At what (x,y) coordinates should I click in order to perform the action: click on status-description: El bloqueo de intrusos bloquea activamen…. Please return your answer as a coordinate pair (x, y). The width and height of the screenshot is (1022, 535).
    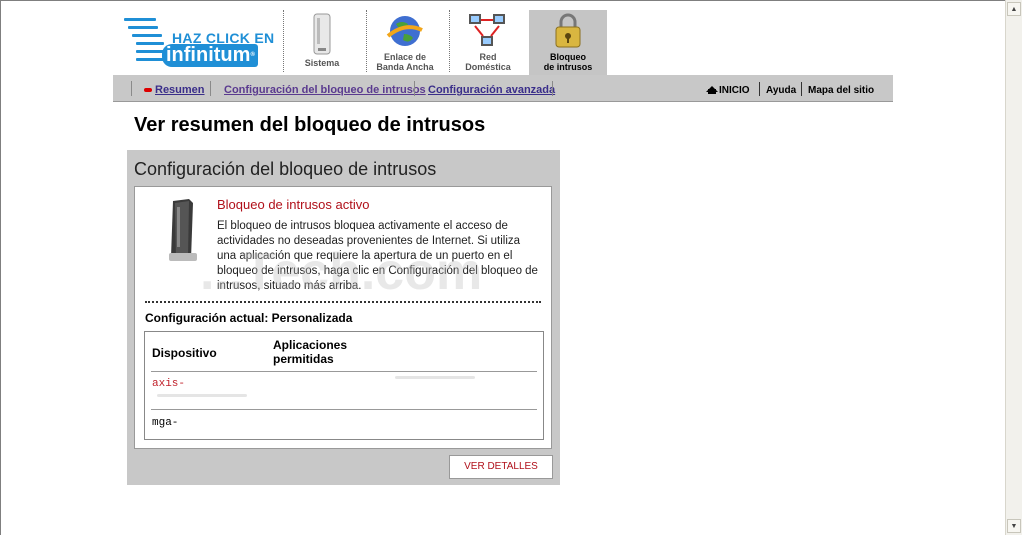
    Looking at the image, I should click on (377, 256).